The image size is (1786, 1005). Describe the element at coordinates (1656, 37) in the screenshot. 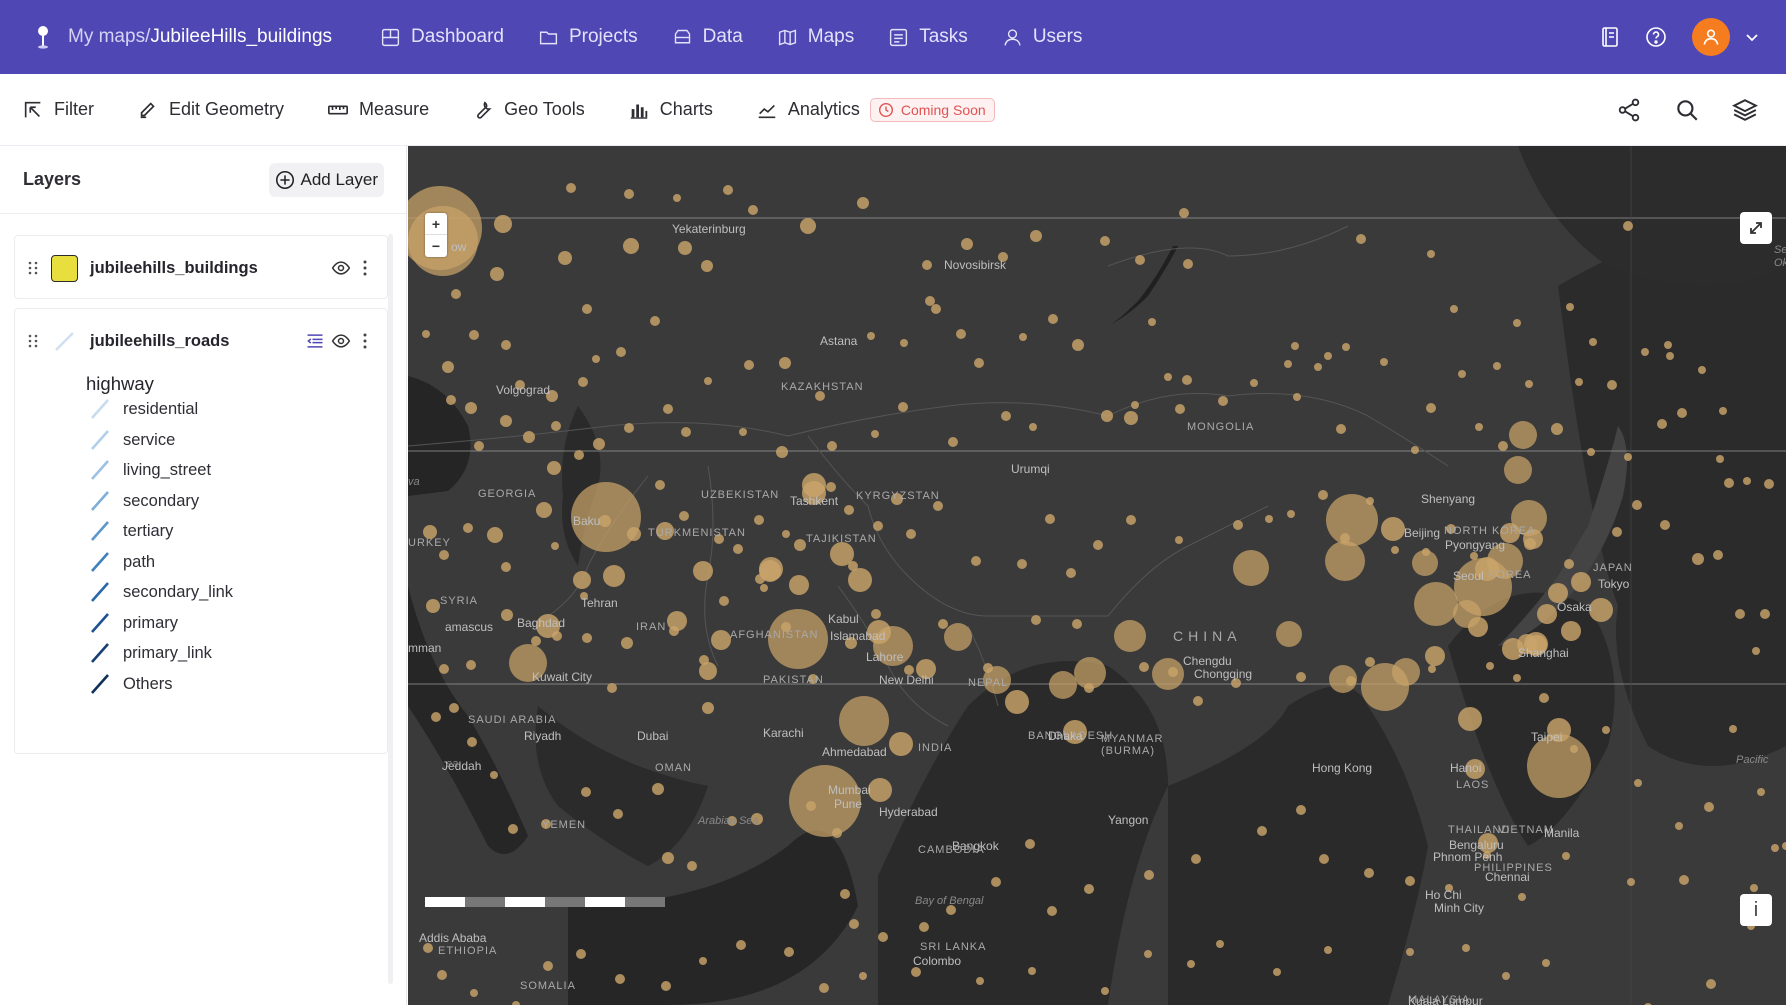

I see `help-icon` at that location.